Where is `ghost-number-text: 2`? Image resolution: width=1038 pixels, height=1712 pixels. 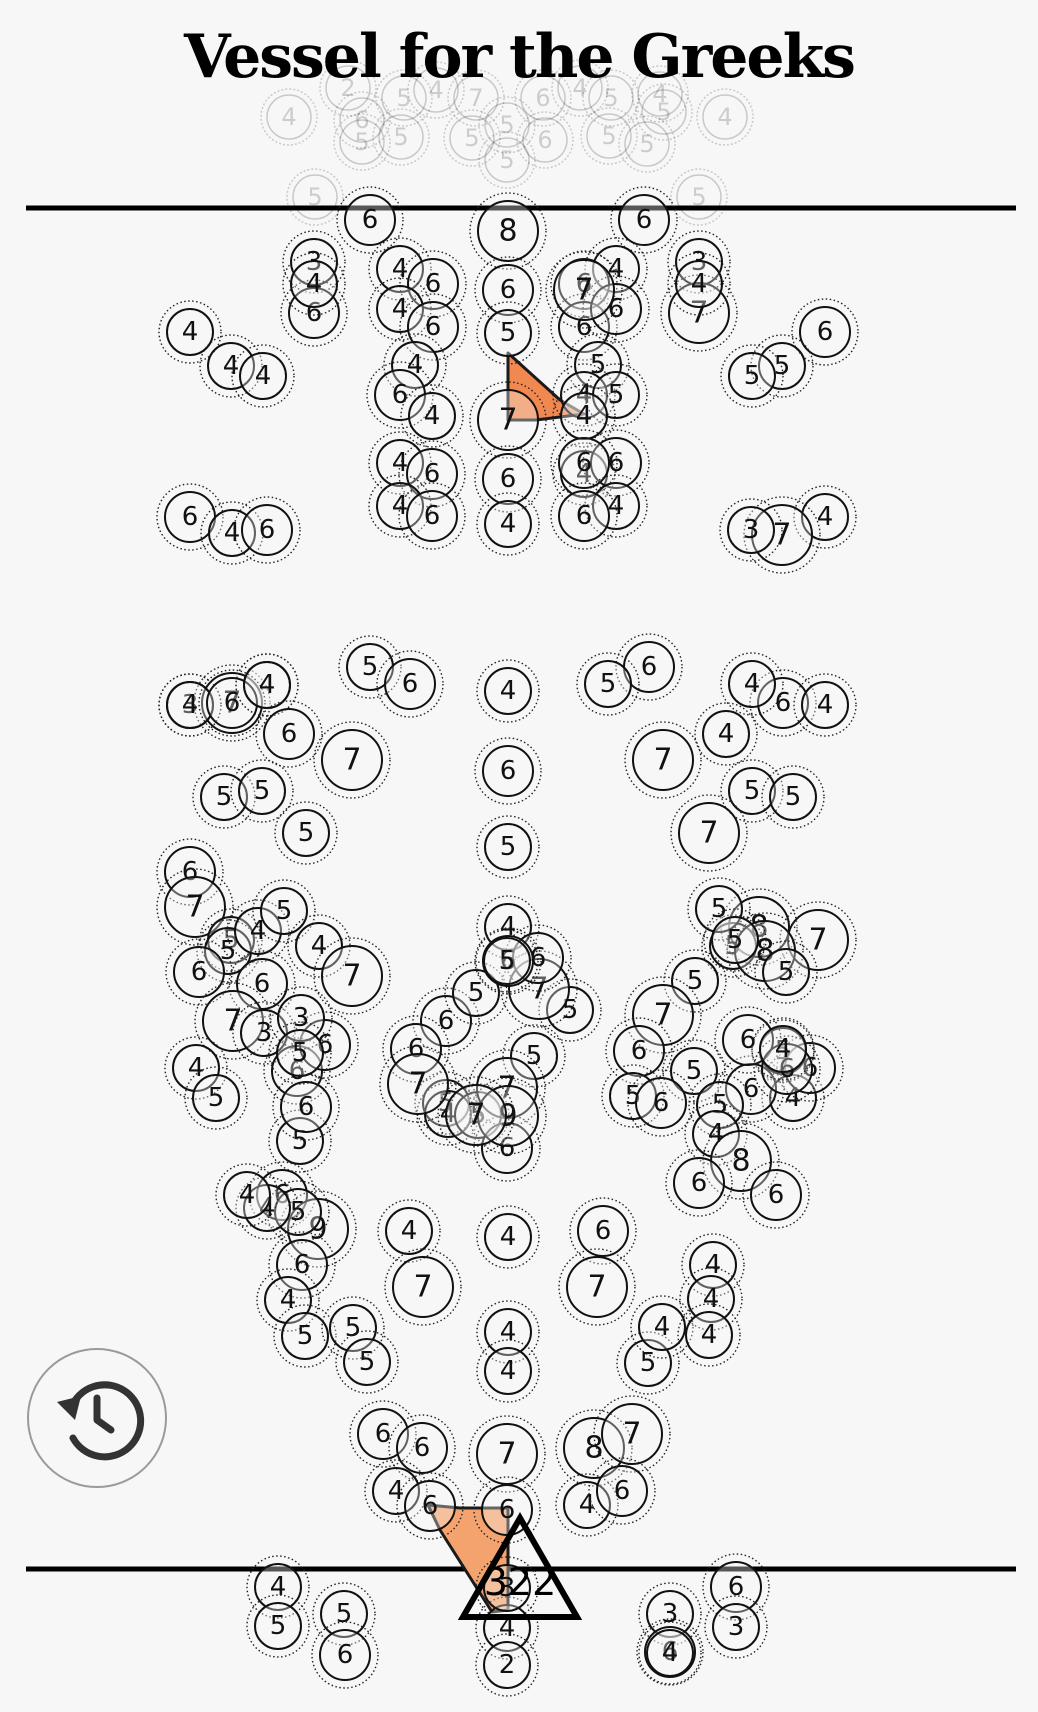 ghost-number-text: 2 is located at coordinates (347, 88).